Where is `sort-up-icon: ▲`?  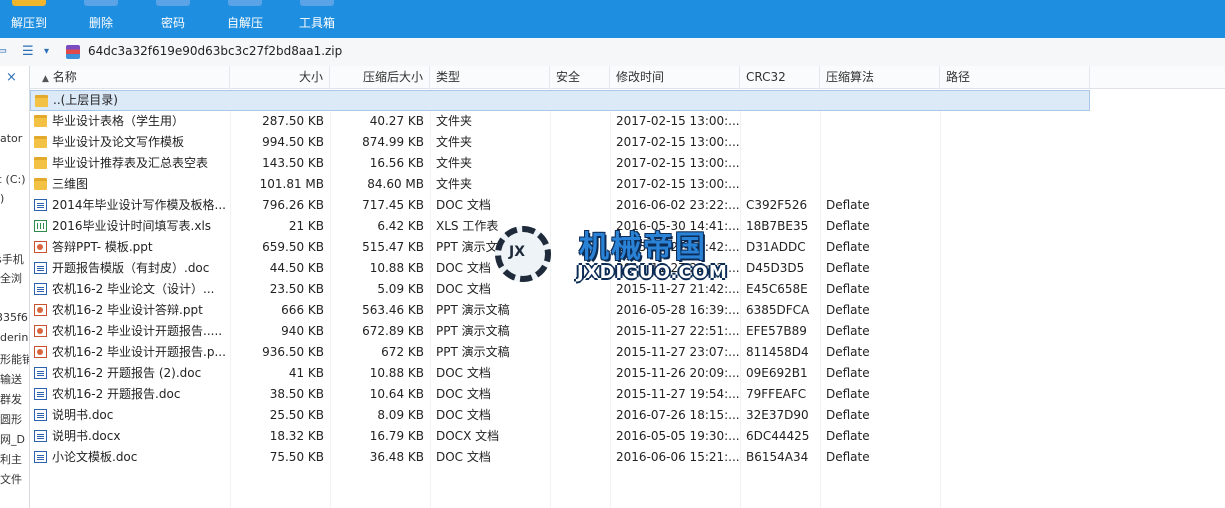
sort-up-icon: ▲ is located at coordinates (45, 79).